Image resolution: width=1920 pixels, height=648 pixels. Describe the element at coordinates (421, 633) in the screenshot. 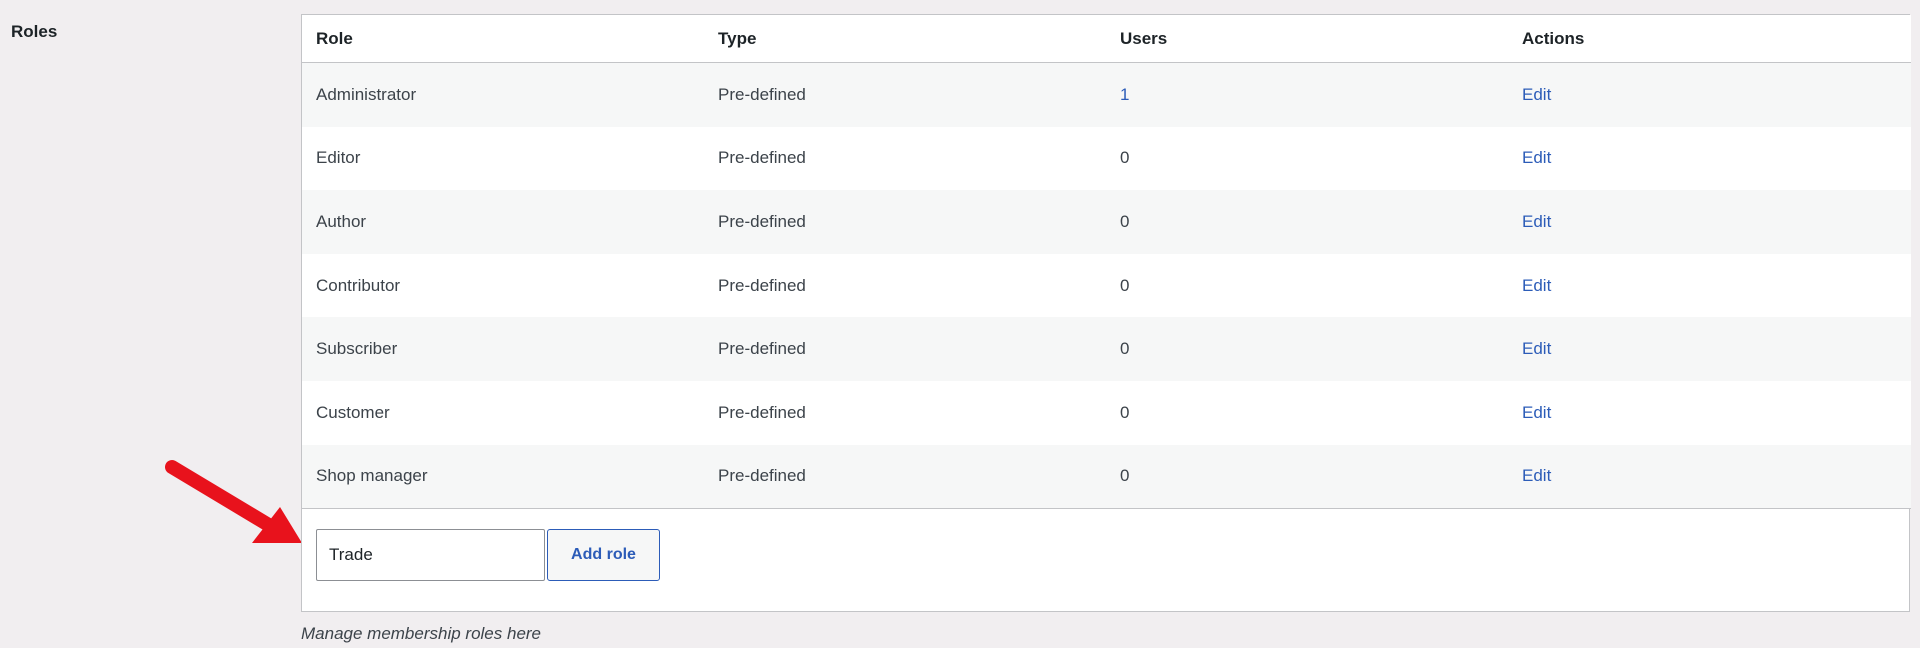

I see `help-text: Manage membership roles here` at that location.